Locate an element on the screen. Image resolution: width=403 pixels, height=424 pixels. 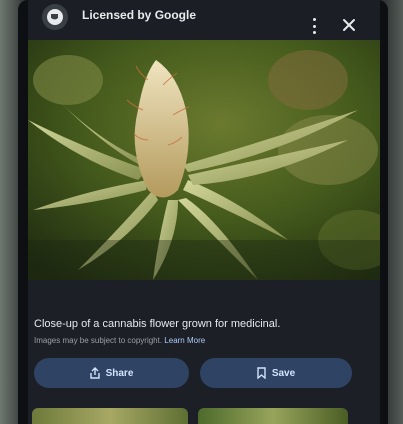
save-button: Save is located at coordinates (276, 373).